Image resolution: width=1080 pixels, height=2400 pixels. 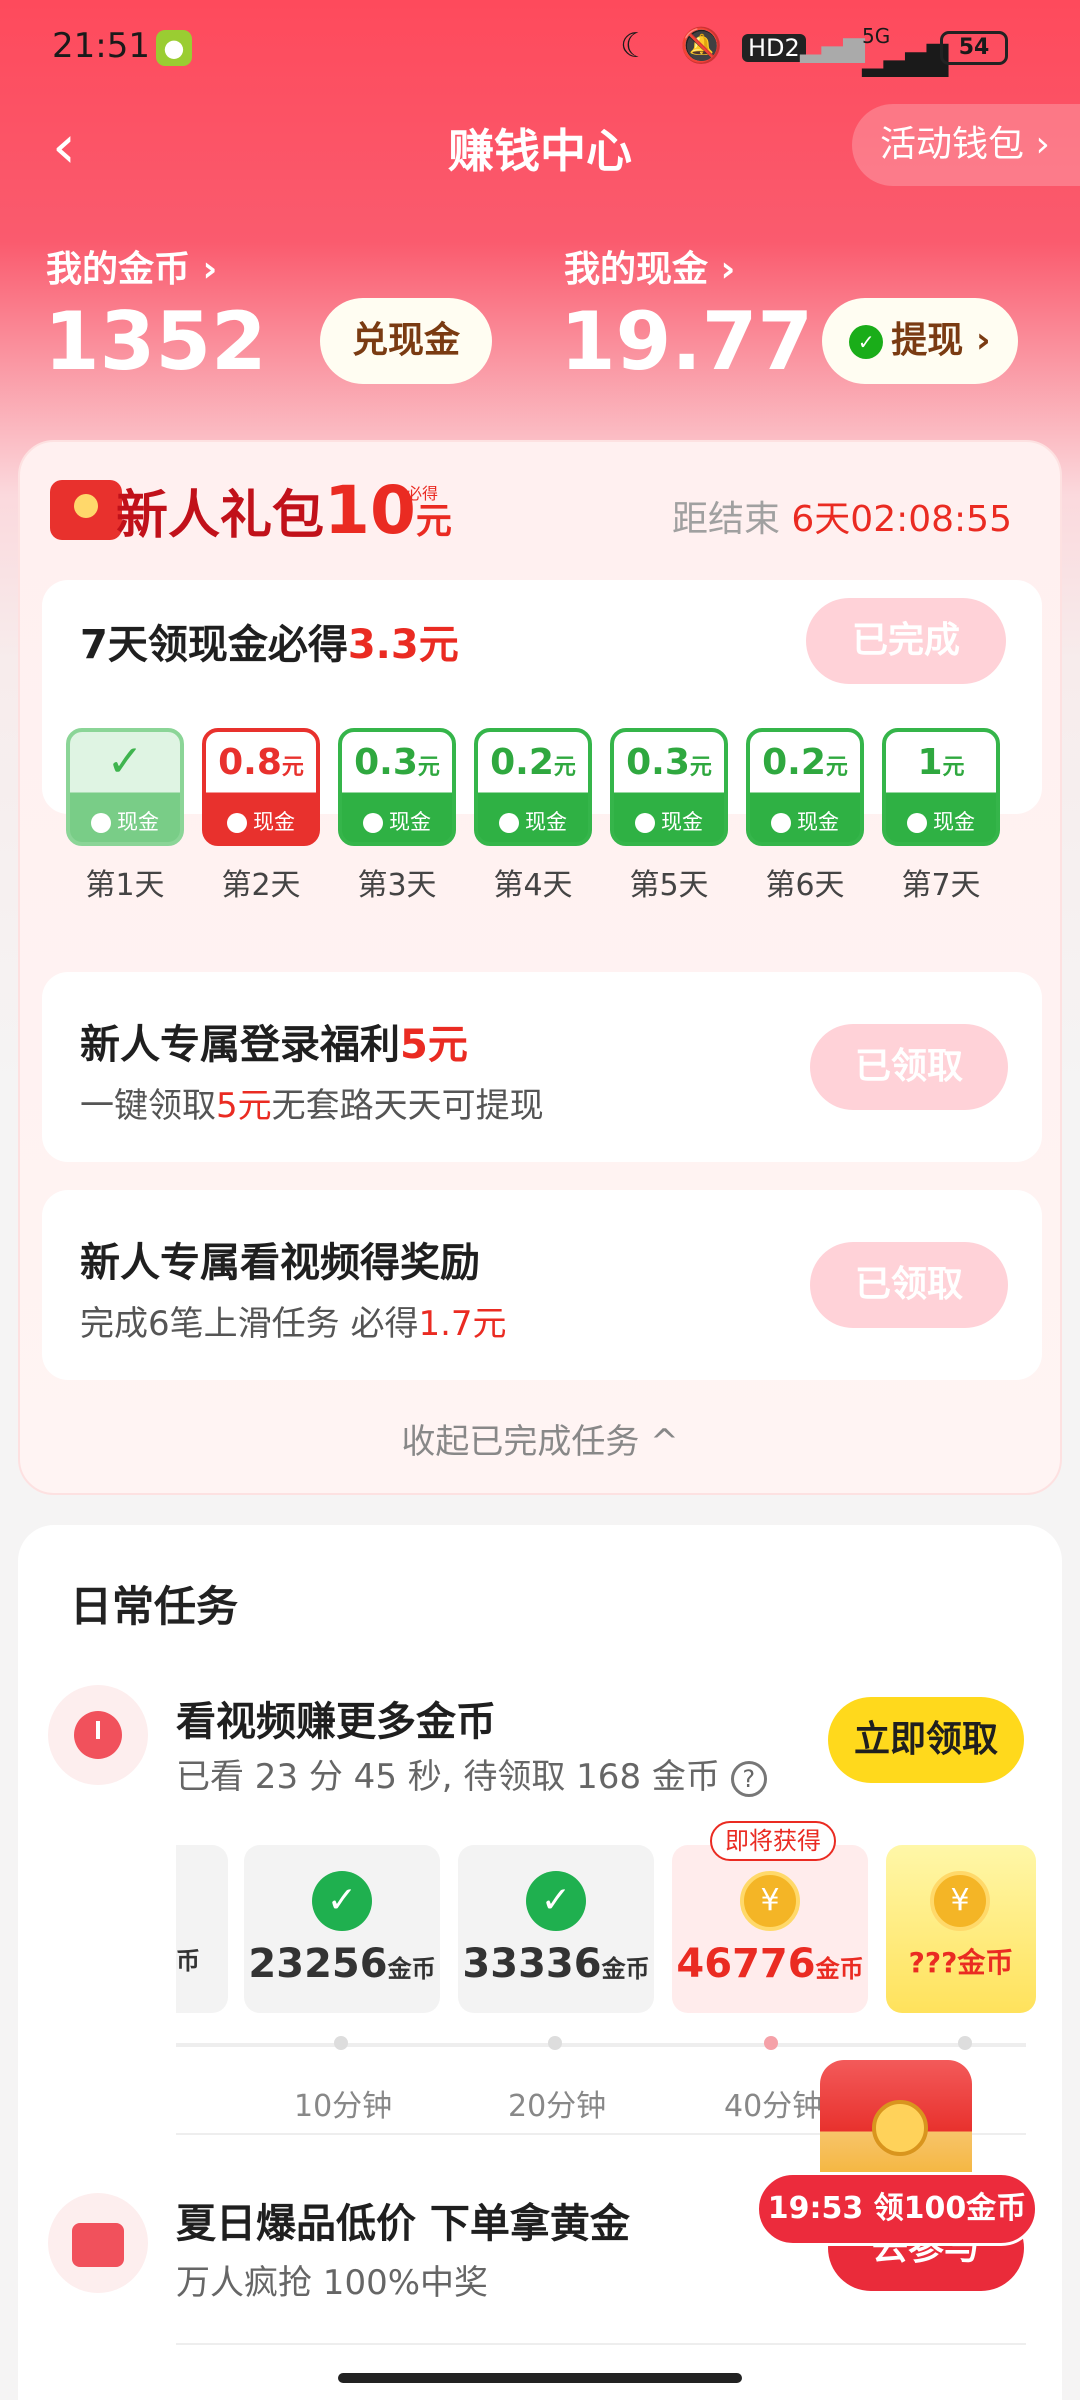 What do you see at coordinates (557, 2106) in the screenshot?
I see `timeline-label: 20分钟` at bounding box center [557, 2106].